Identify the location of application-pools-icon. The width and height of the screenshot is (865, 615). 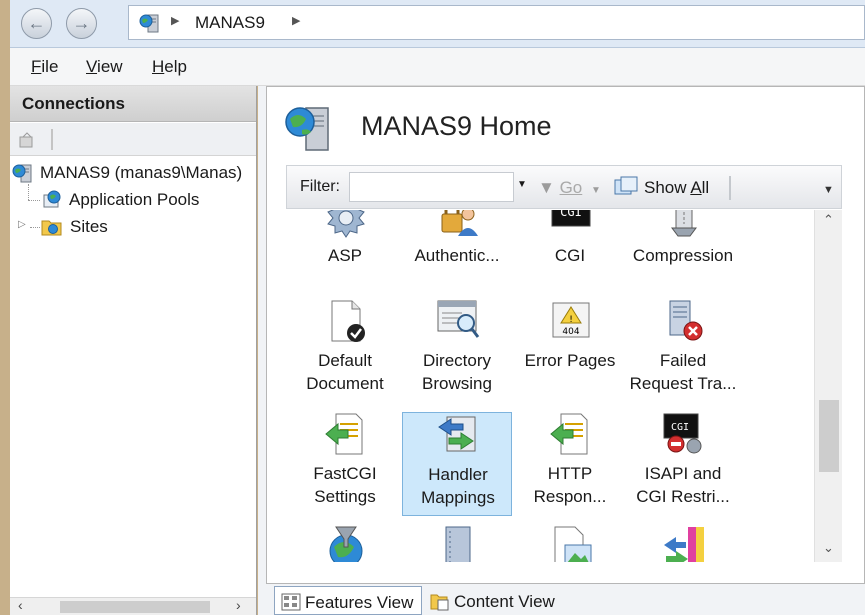
(52, 199).